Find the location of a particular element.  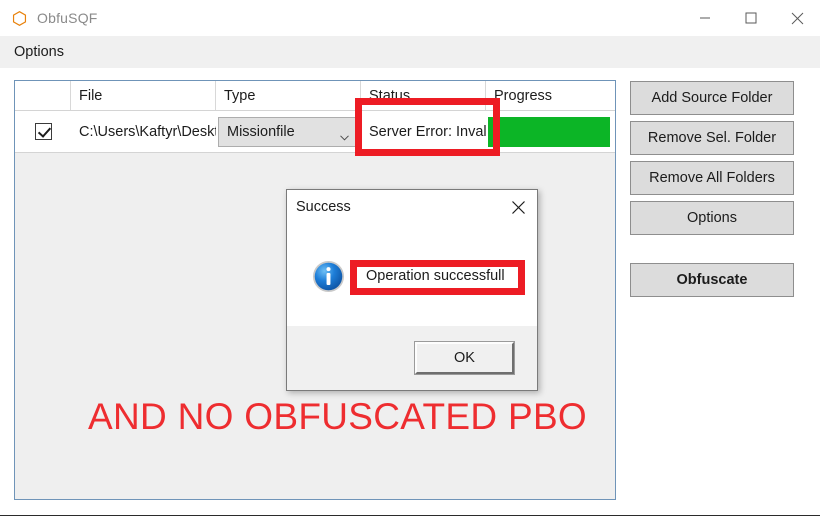

chevron-down-icon is located at coordinates (344, 137).